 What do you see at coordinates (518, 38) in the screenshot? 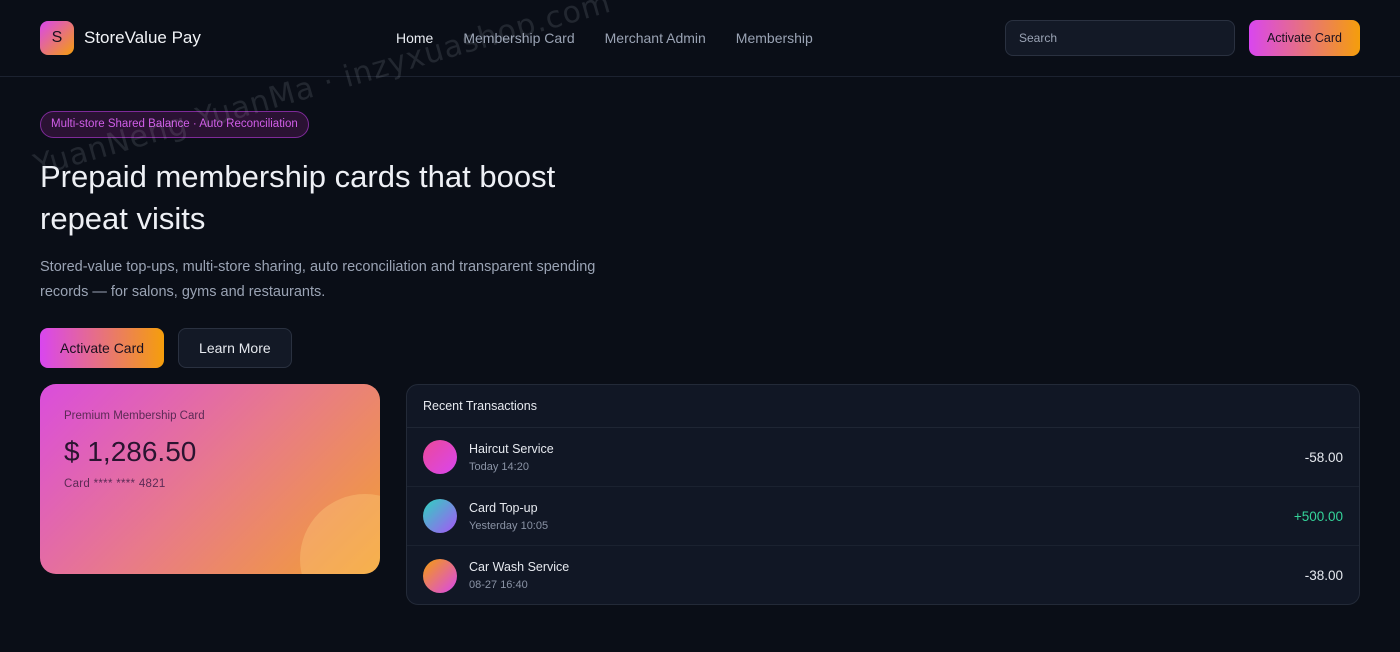
I see `nav-item-membership-card: Membership Card` at bounding box center [518, 38].